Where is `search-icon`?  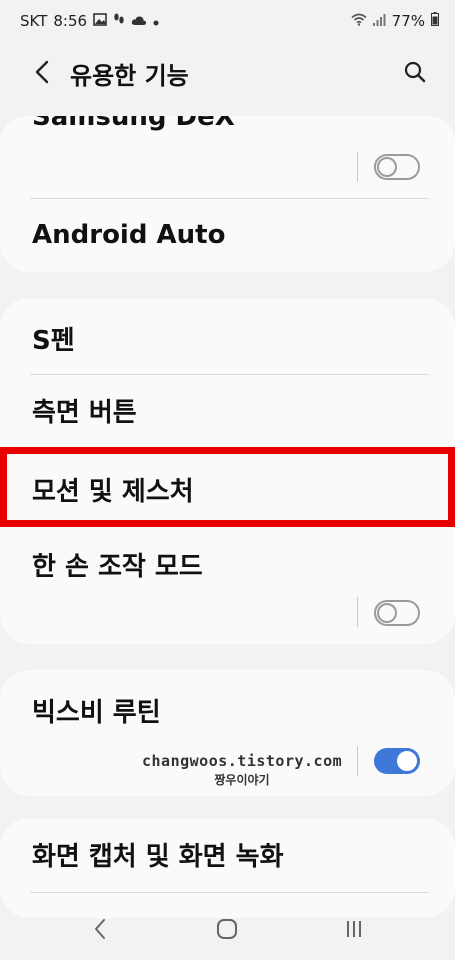 search-icon is located at coordinates (415, 74).